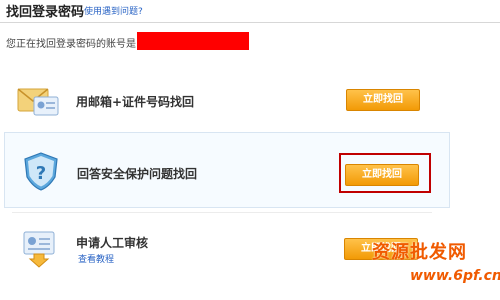 The image size is (500, 300). What do you see at coordinates (250, 11) in the screenshot?
I see `page-header: 找回登录密码 使用遇到问题?` at bounding box center [250, 11].